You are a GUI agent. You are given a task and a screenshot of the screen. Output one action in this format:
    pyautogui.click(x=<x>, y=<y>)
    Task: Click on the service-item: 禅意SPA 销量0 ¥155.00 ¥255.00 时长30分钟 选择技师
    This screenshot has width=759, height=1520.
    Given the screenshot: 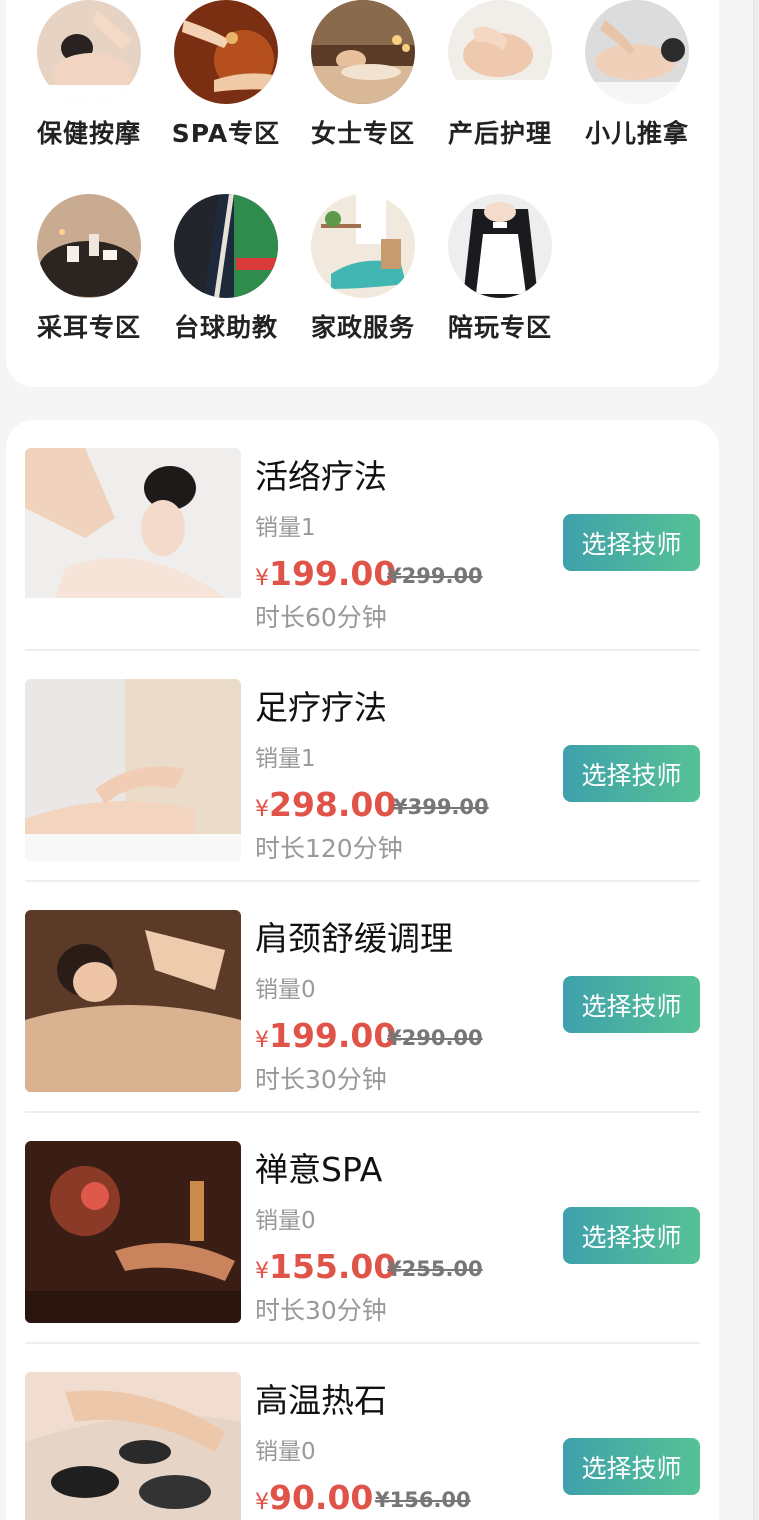 What is the action you would take?
    pyautogui.click(x=362, y=1228)
    